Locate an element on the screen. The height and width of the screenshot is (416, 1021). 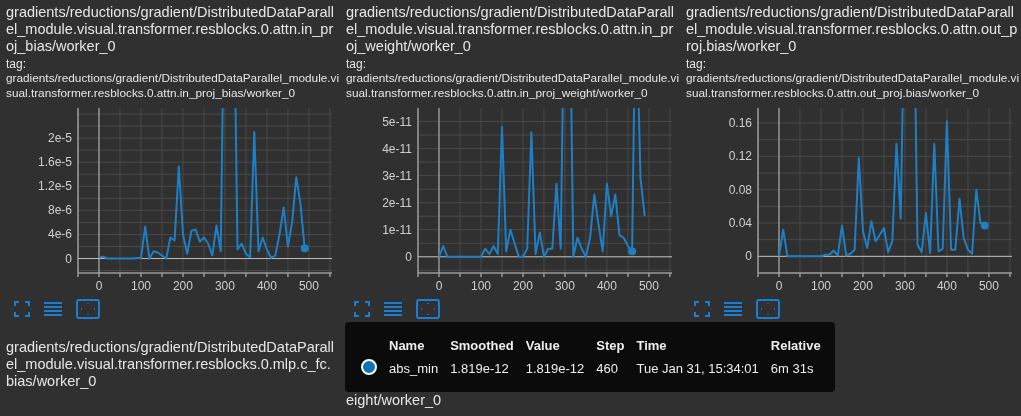
column-header: Smoothed is located at coordinates (488, 346).